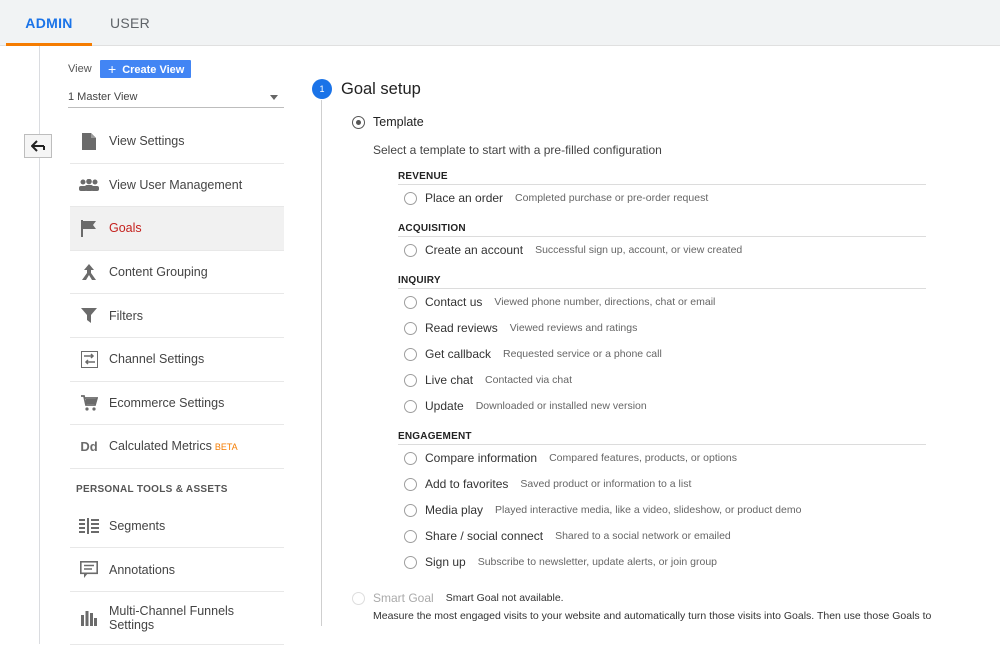 This screenshot has height=645, width=1000. Describe the element at coordinates (89, 141) in the screenshot. I see `document-icon` at that location.